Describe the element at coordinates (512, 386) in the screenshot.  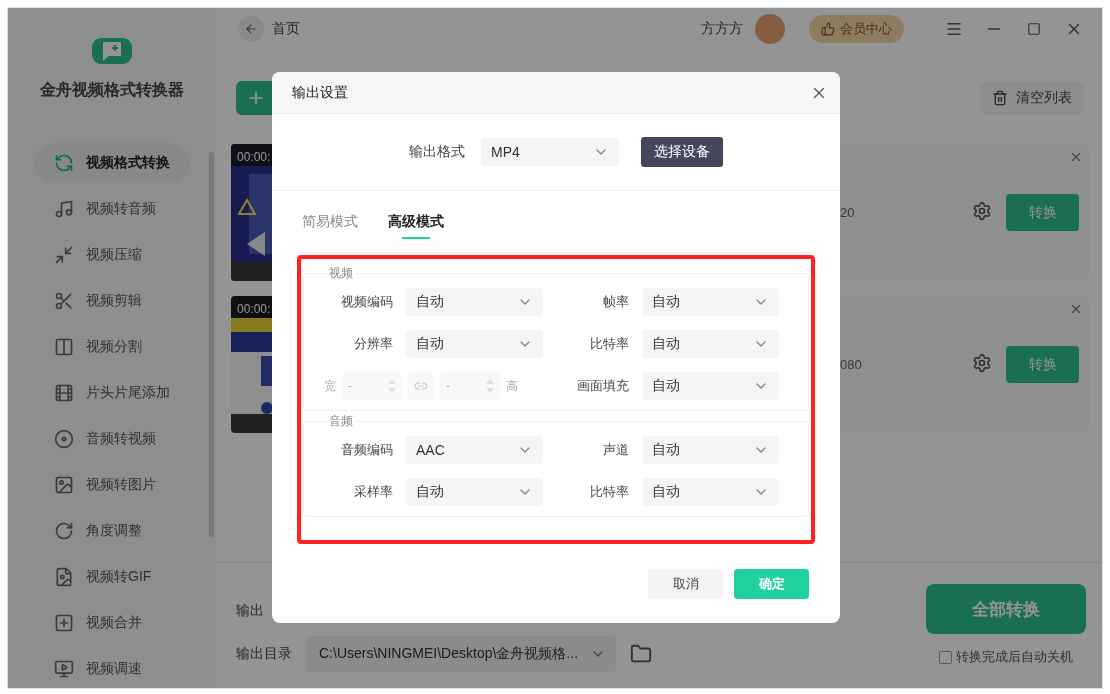
I see `height-label: 高` at that location.